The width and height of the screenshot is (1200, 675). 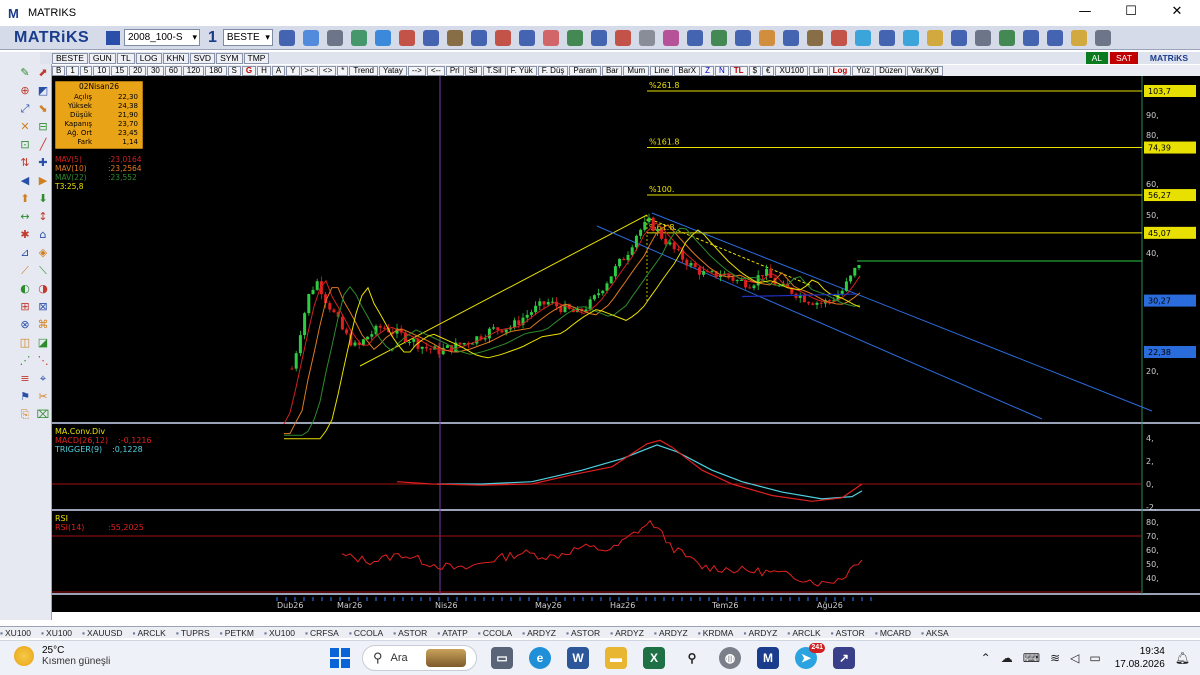 I want to click on chart-tool-2: -->, so click(x=416, y=70).